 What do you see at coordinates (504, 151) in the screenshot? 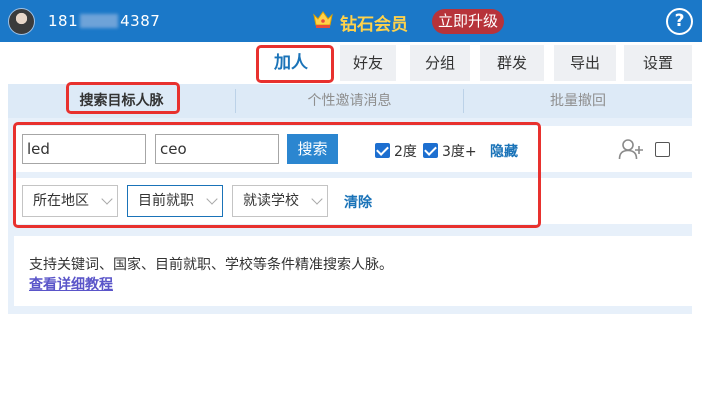
I see `hide-link: 隐藏` at bounding box center [504, 151].